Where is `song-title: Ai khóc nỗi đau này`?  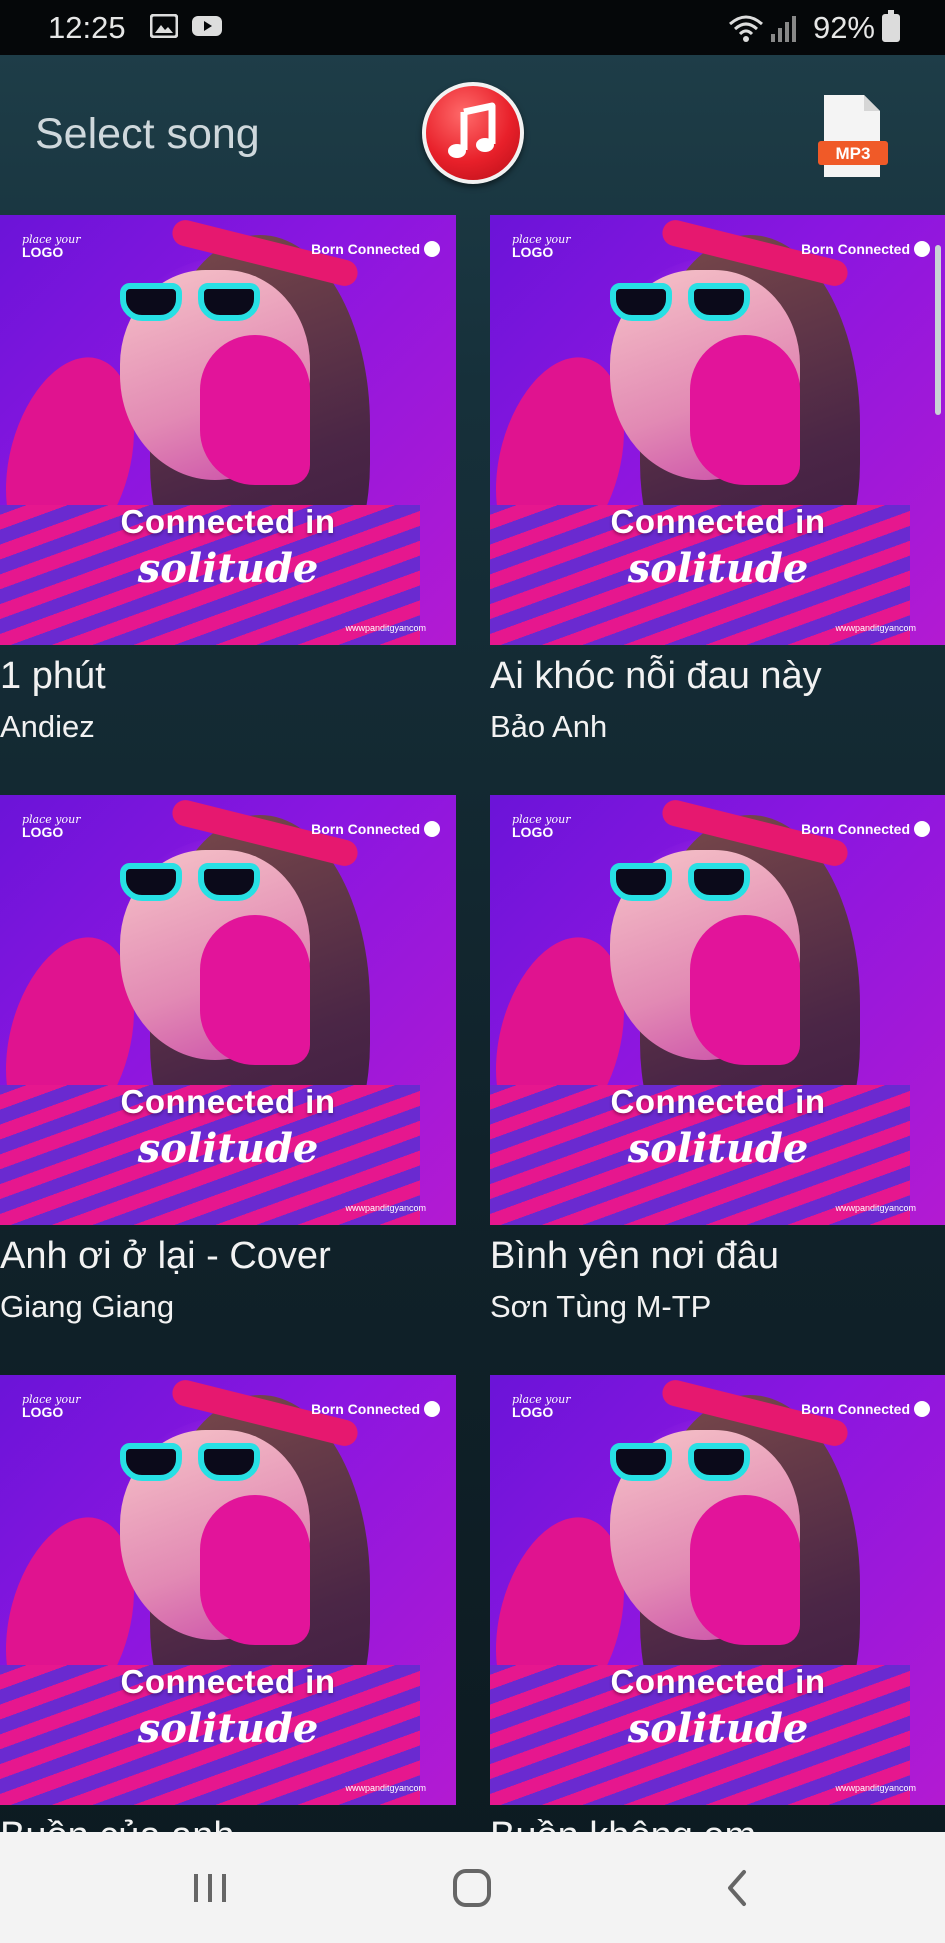
song-title: Ai khóc nỗi đau này is located at coordinates (656, 676).